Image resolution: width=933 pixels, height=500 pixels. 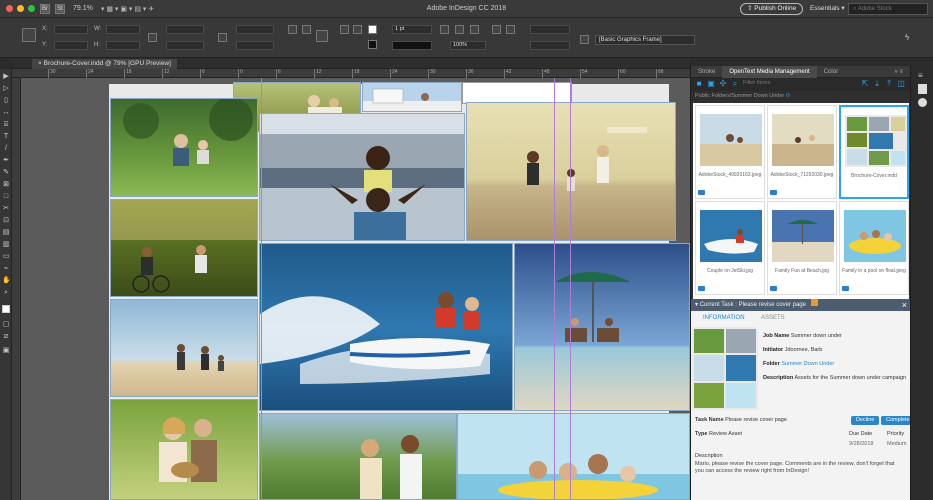 I want to click on gradient-feather-tool-icon: ▥, so click(x=6, y=245).